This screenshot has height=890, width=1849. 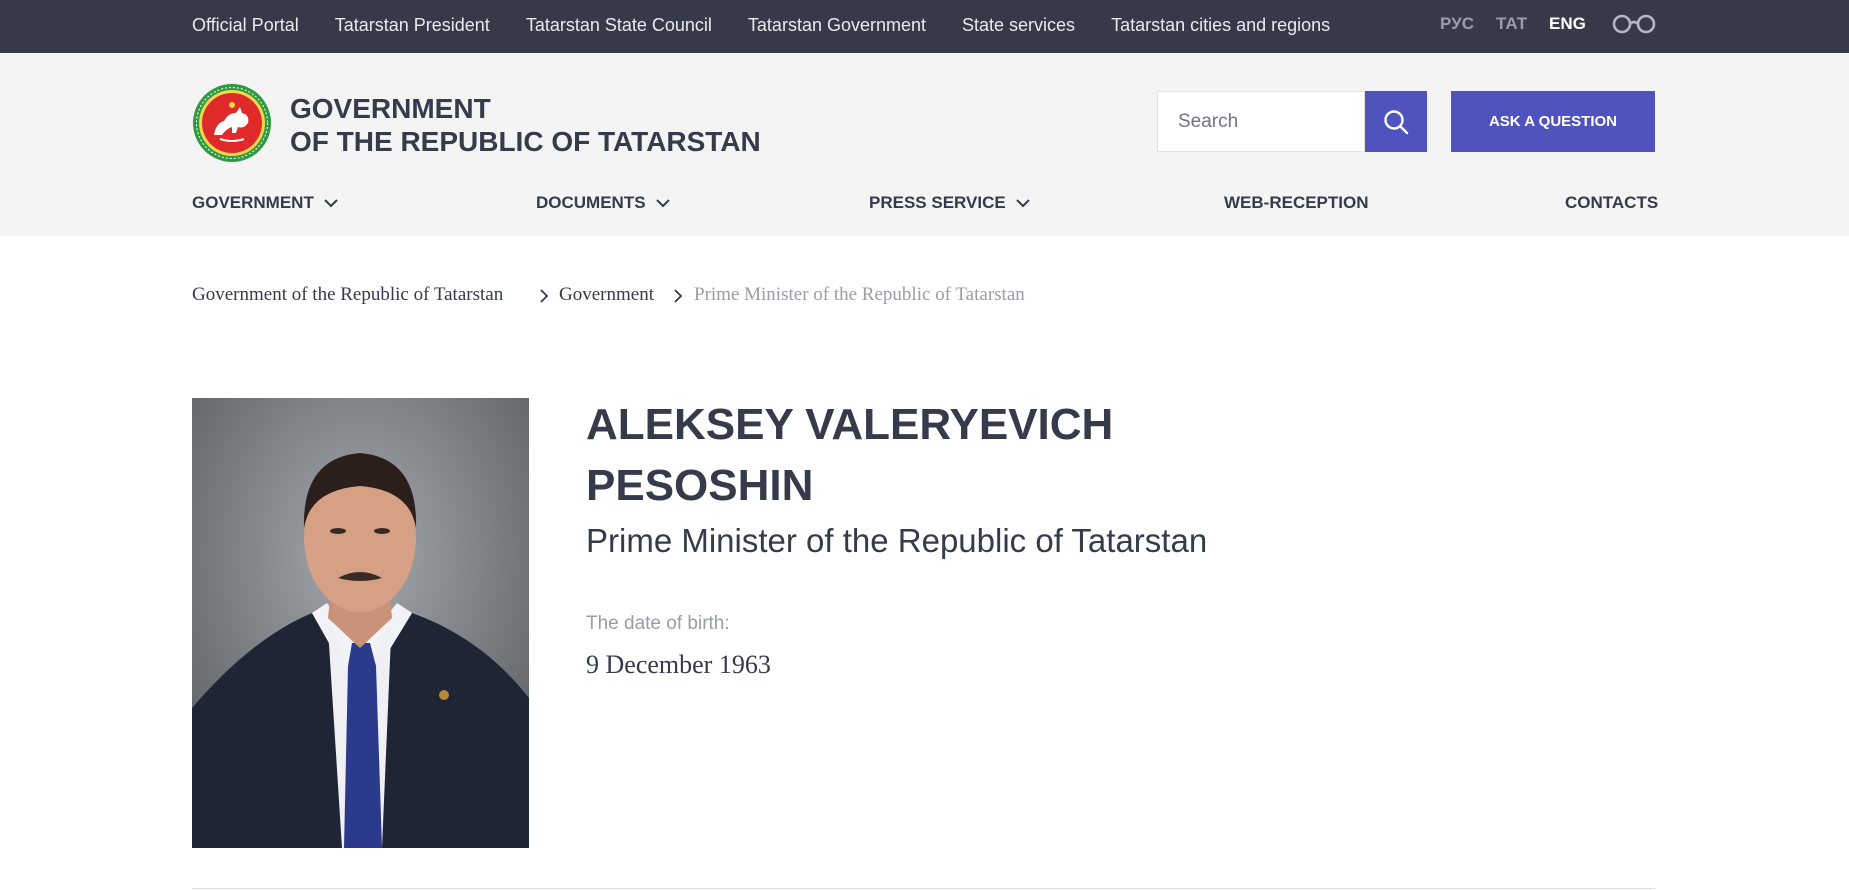 I want to click on date-of-birth-value: 9 December 1963, so click(x=678, y=664).